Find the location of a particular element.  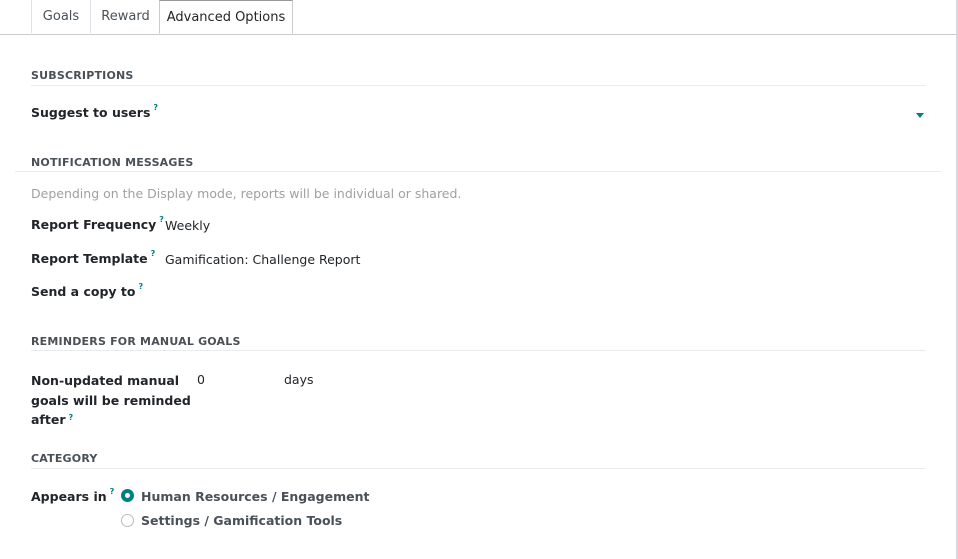

label-text: Non-updated manual is located at coordinates (105, 380).